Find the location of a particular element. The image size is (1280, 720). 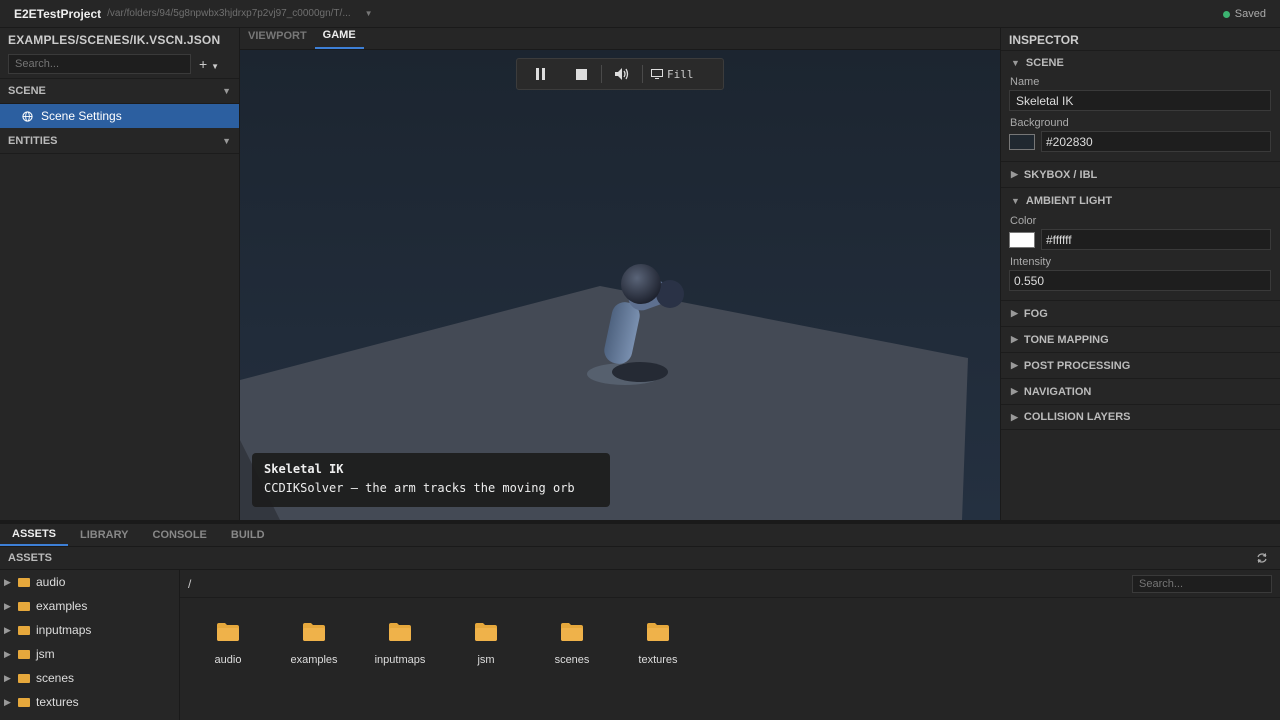

tab-console: CONSOLE is located at coordinates (180, 535).